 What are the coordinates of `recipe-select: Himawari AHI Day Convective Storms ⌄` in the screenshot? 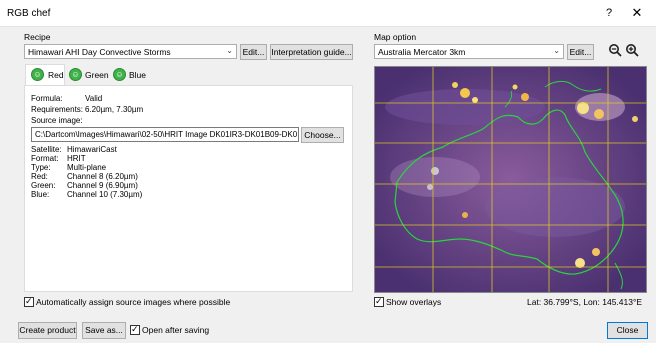 It's located at (130, 51).